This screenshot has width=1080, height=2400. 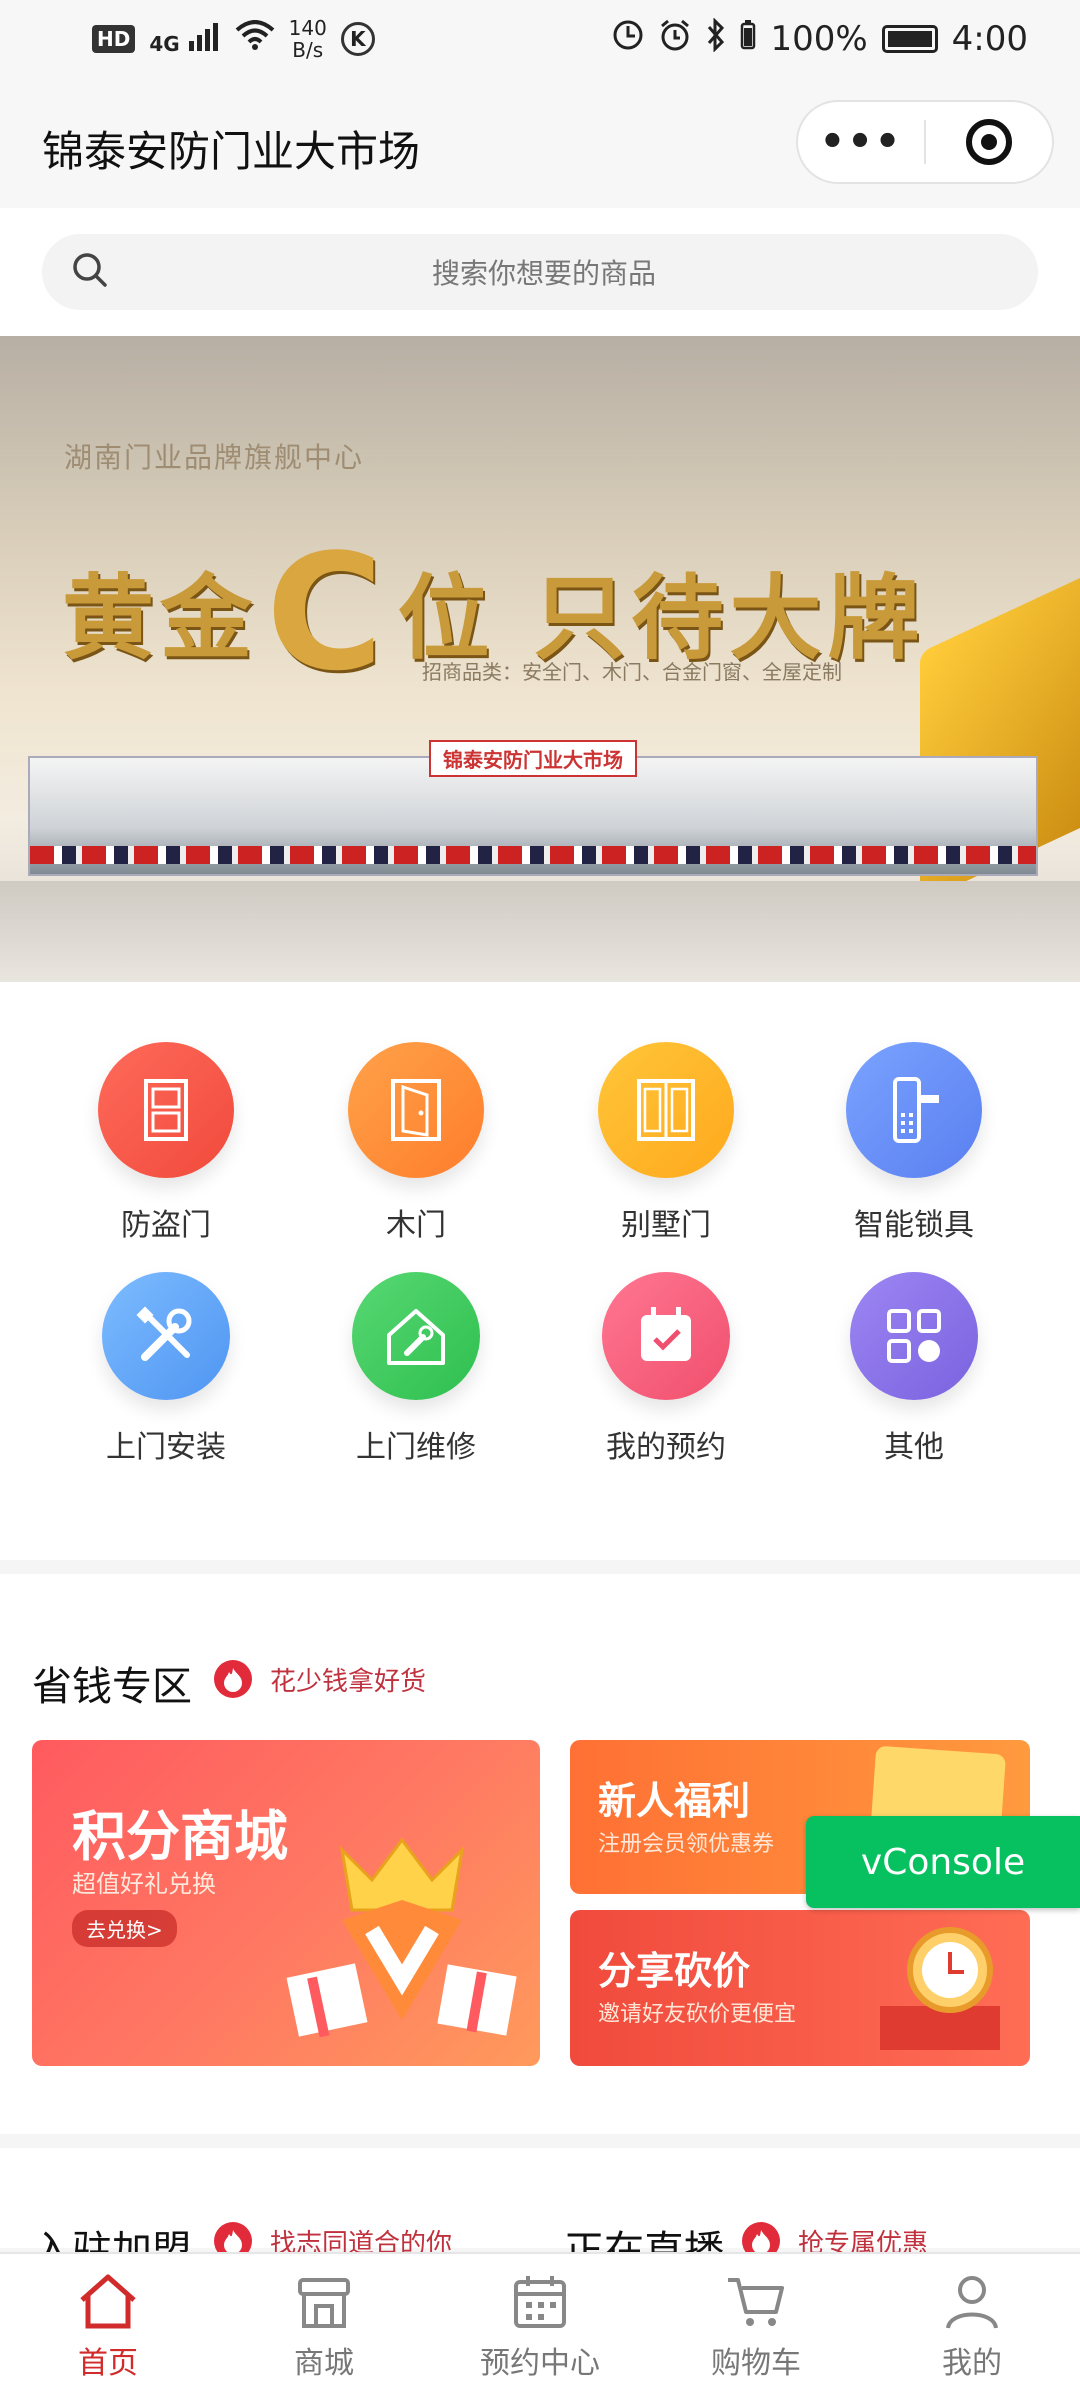 What do you see at coordinates (166, 1336) in the screenshot?
I see `tools-icon` at bounding box center [166, 1336].